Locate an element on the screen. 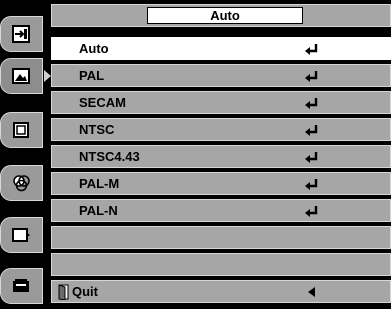 This screenshot has height=309, width=391. menu-item-ntsc443: NTSC4.43 is located at coordinates (221, 156).